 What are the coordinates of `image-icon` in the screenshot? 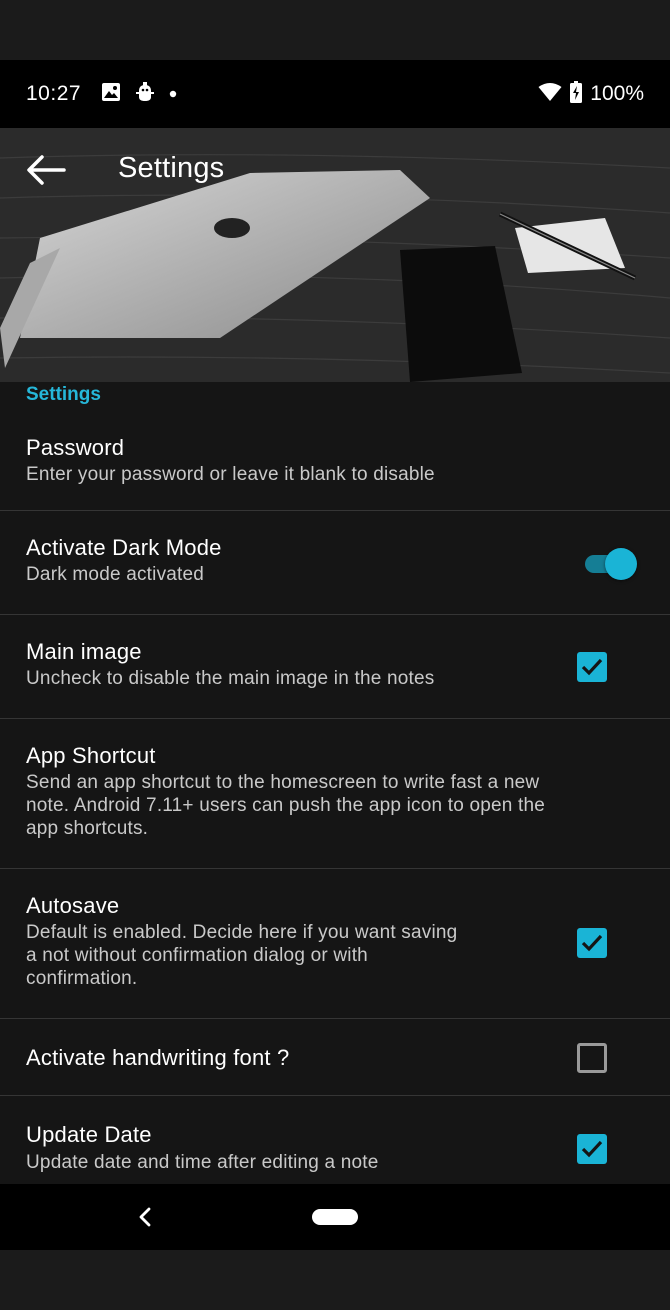 It's located at (111, 94).